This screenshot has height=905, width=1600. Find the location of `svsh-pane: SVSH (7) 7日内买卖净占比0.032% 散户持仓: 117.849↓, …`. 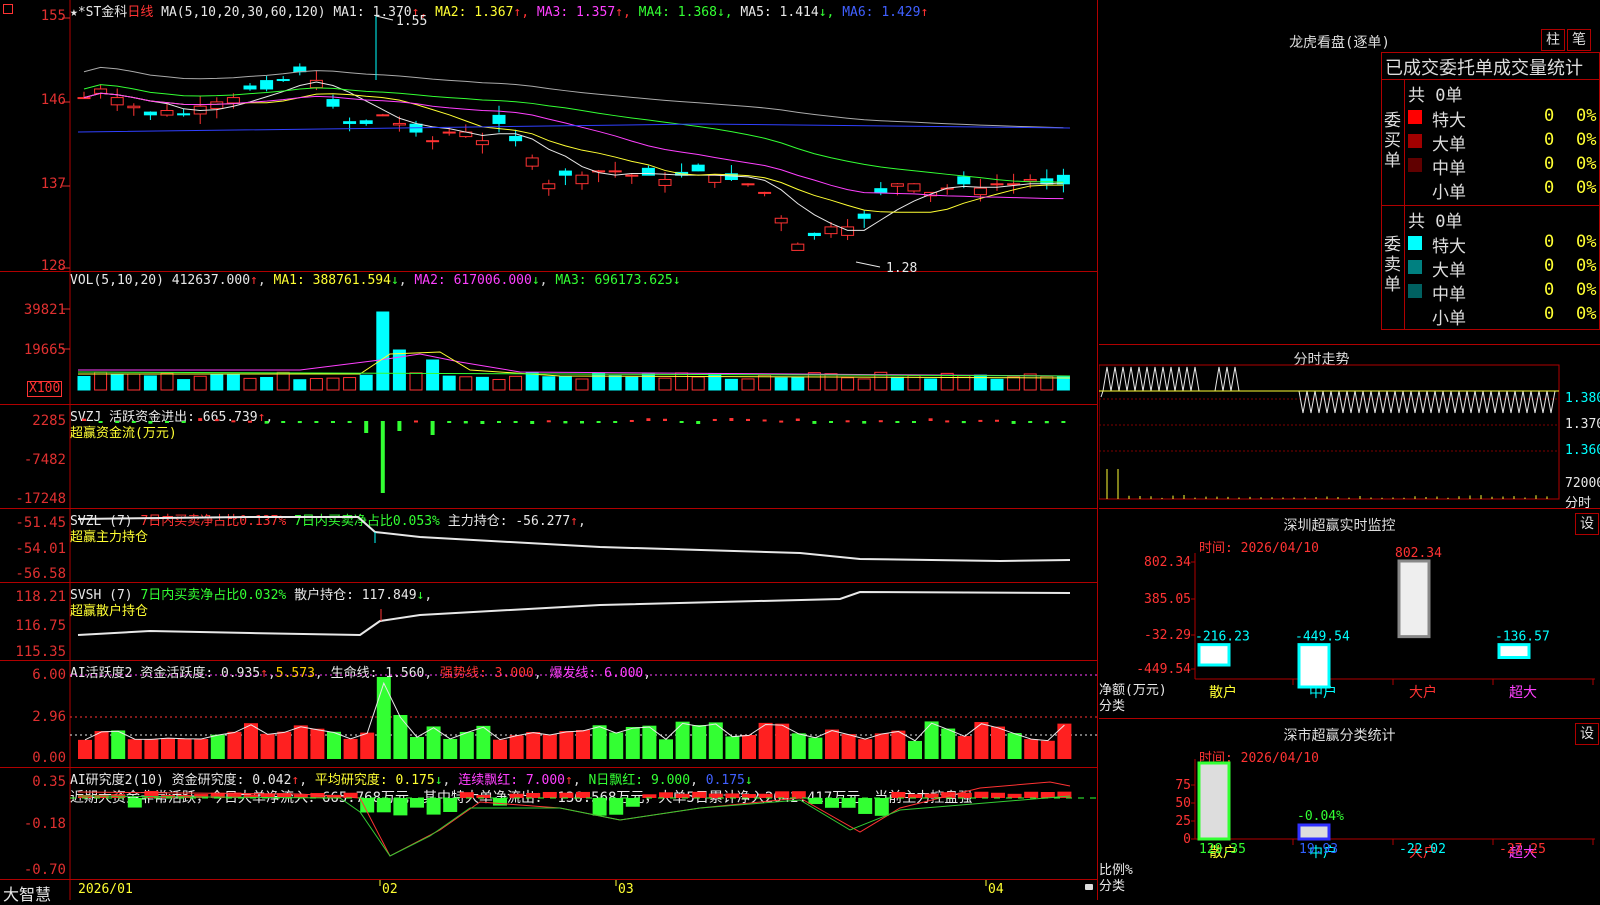

svsh-pane: SVSH (7) 7日内买卖净占比0.032% 散户持仓: 117.849↓, … is located at coordinates (549, 622).